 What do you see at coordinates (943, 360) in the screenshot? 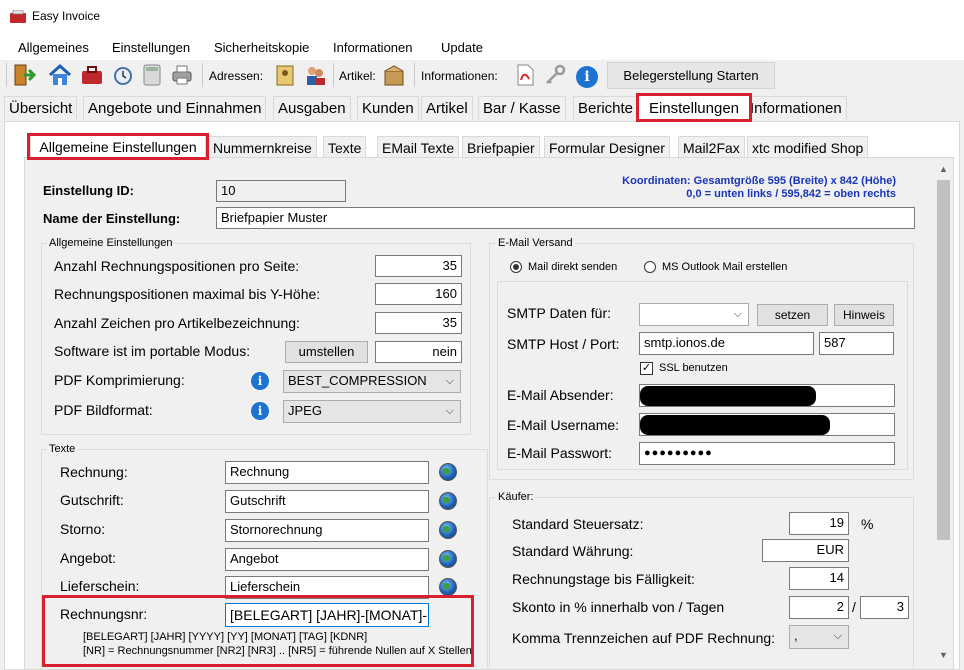
I see `scrollbar-thumb` at bounding box center [943, 360].